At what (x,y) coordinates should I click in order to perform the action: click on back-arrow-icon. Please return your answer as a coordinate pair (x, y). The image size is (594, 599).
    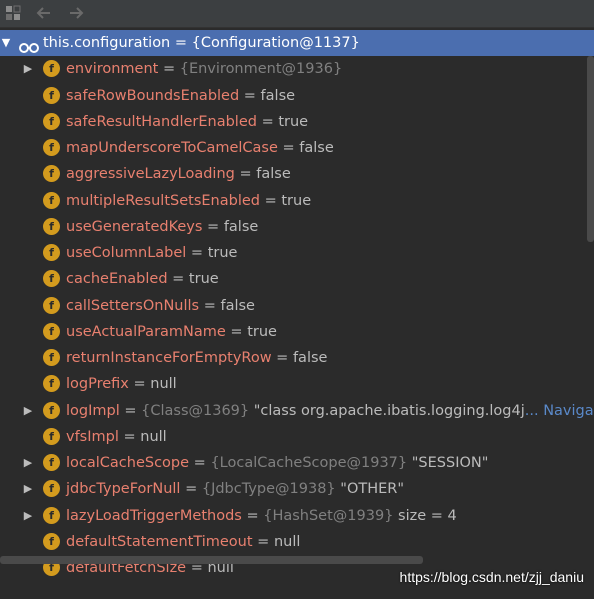
    Looking at the image, I should click on (44, 13).